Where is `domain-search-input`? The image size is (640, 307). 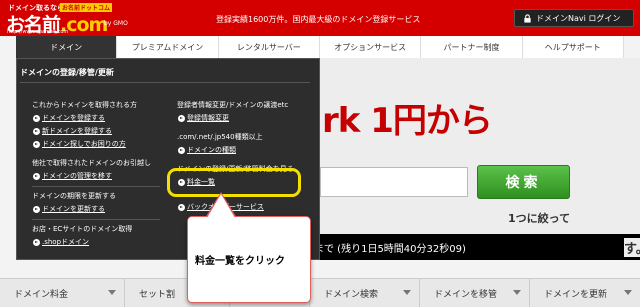
domain-search-input is located at coordinates (394, 182).